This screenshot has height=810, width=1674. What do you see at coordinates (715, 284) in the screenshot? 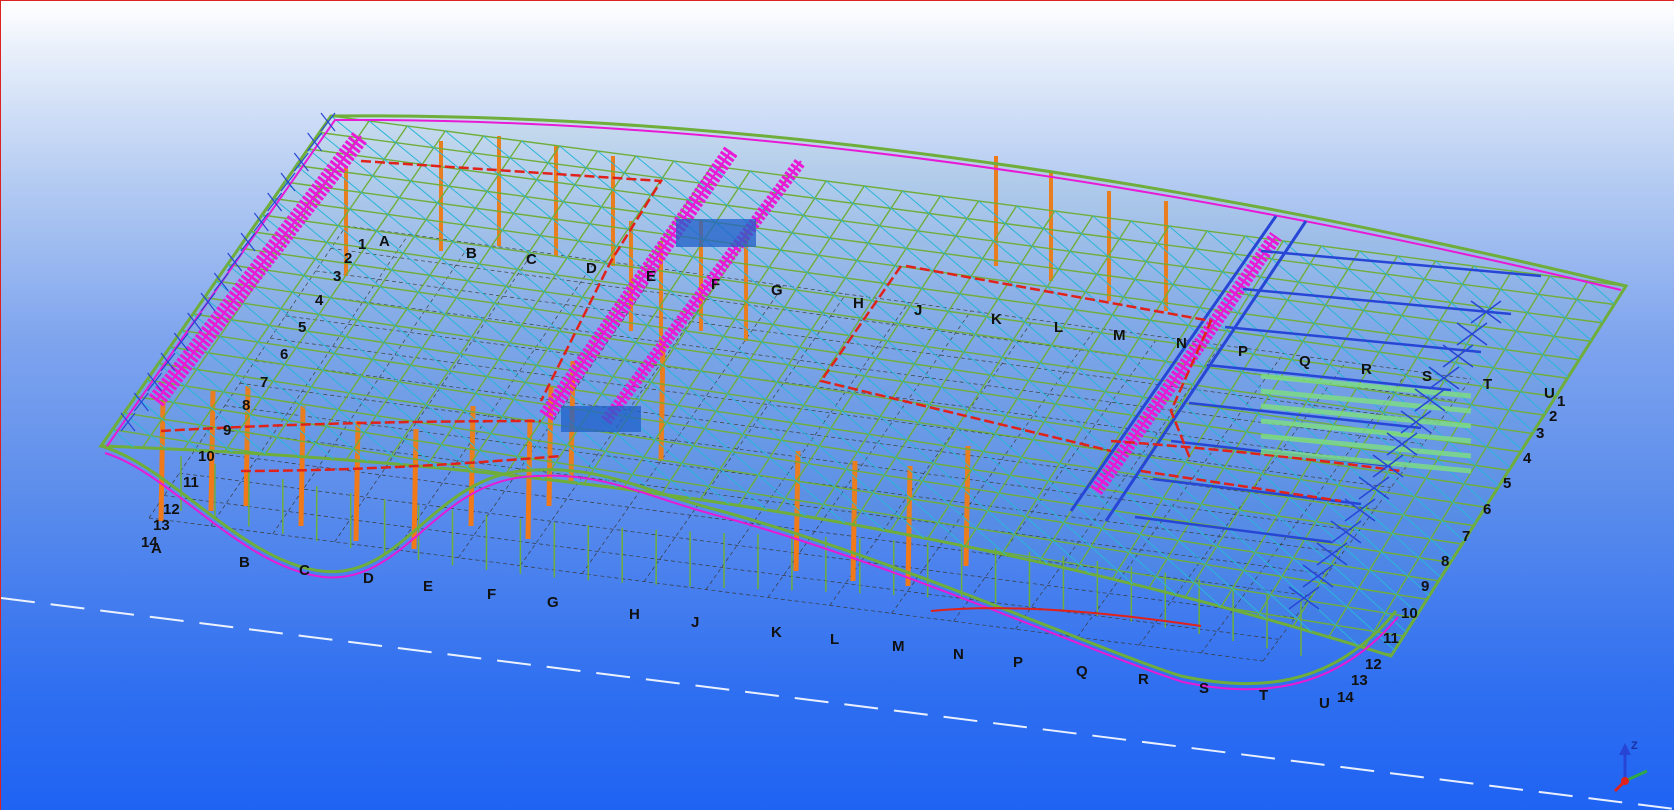
I see `grid-label-top-F: F` at bounding box center [715, 284].